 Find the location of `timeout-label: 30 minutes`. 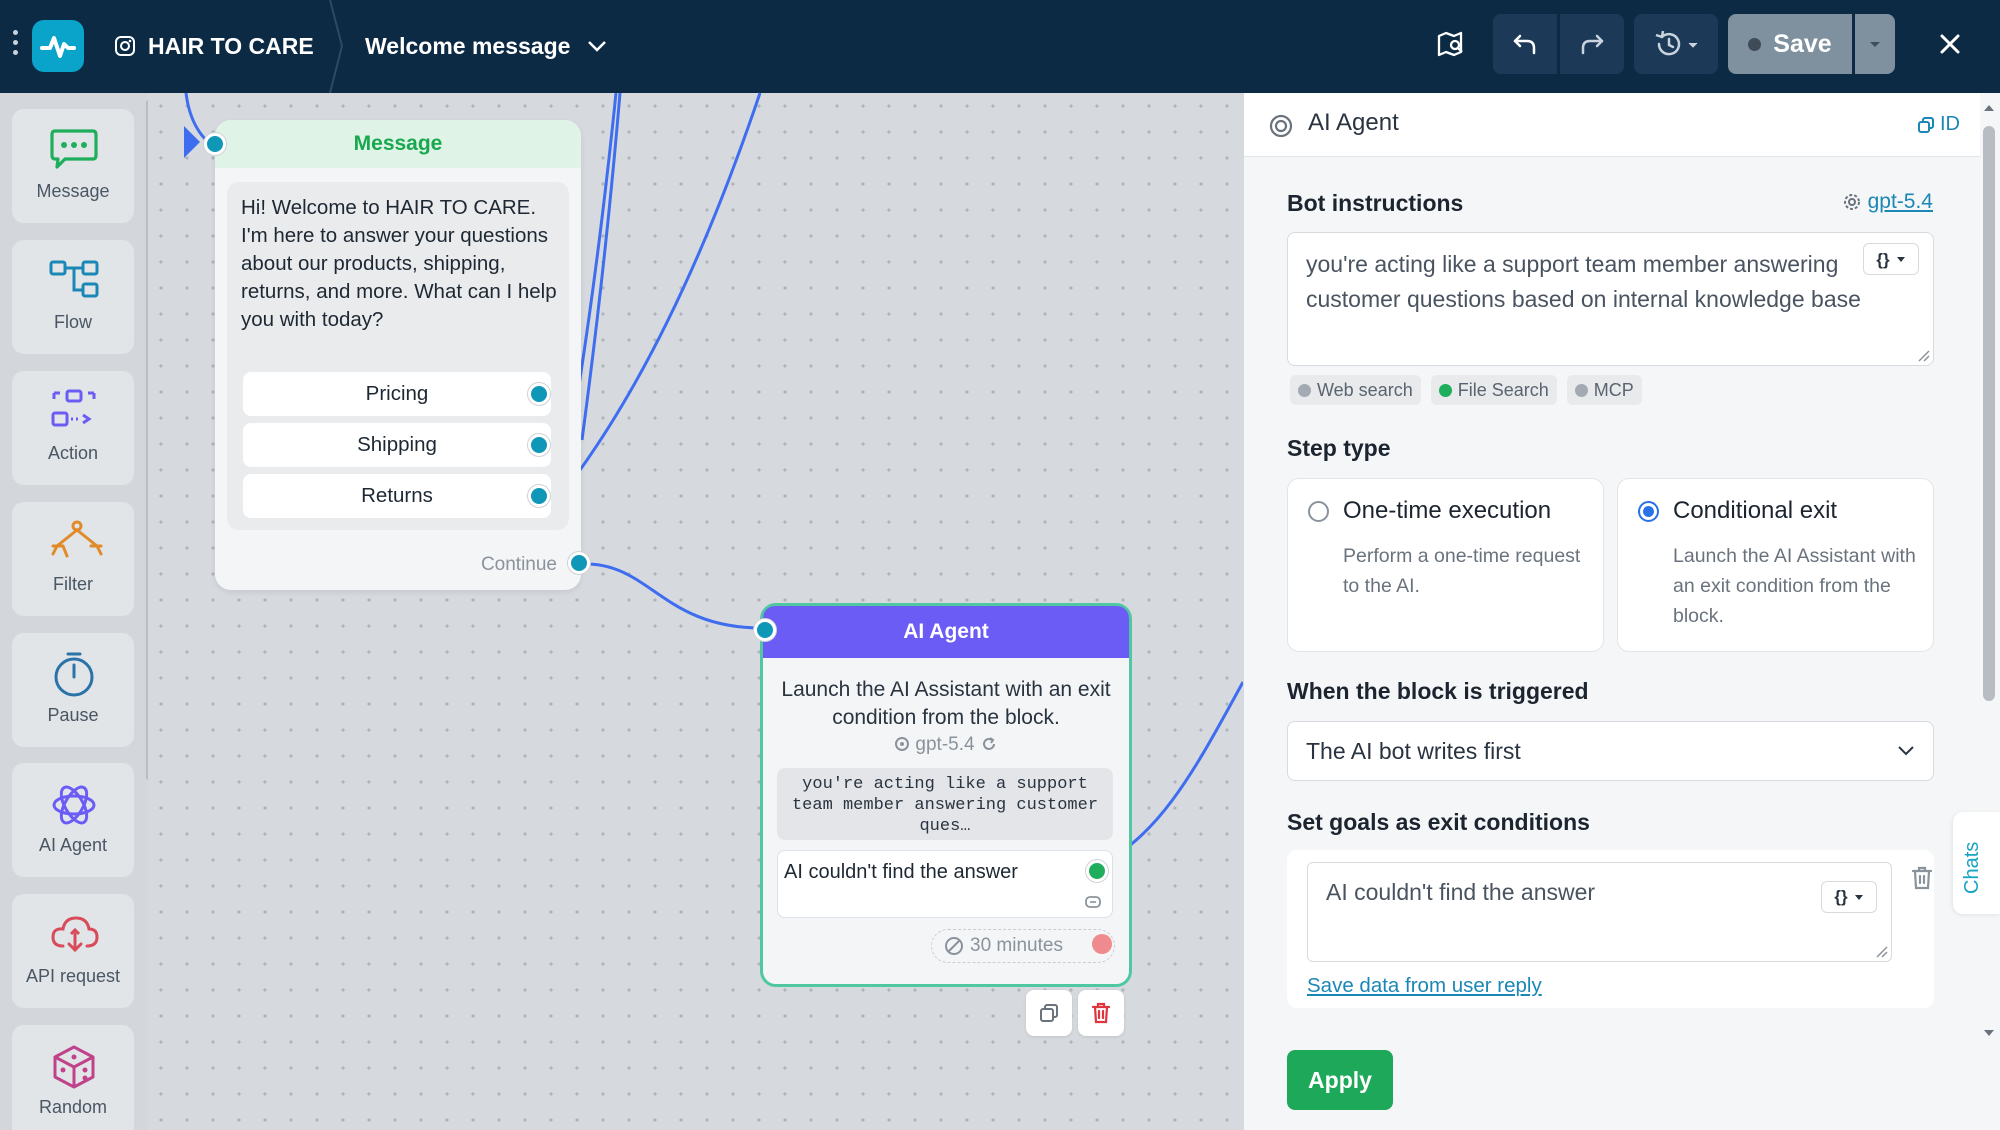

timeout-label: 30 minutes is located at coordinates (1016, 945).